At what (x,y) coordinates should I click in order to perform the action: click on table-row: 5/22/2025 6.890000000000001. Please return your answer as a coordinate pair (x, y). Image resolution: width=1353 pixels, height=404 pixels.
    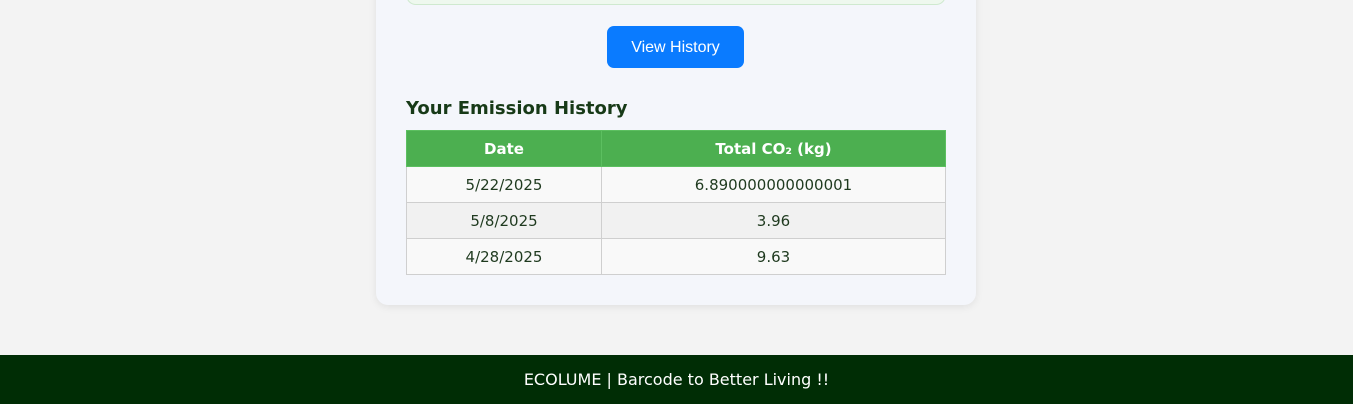
    Looking at the image, I should click on (676, 184).